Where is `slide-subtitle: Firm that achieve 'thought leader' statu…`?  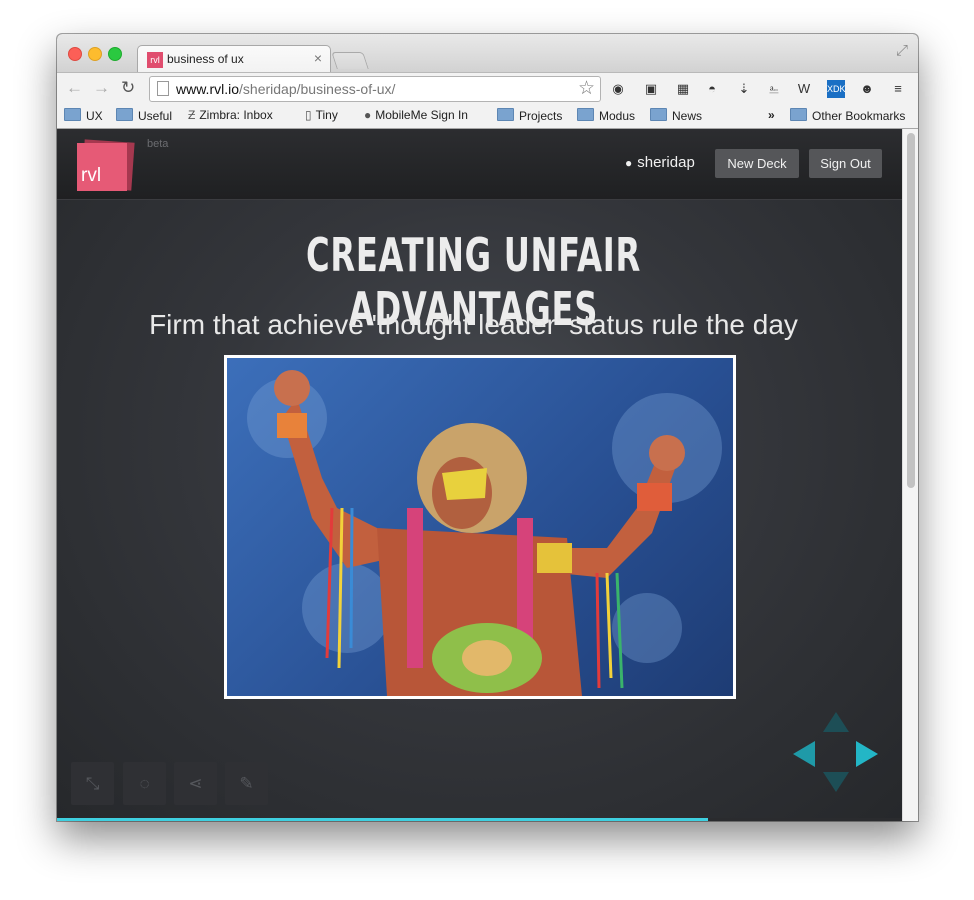 slide-subtitle: Firm that achieve 'thought leader' statu… is located at coordinates (473, 324).